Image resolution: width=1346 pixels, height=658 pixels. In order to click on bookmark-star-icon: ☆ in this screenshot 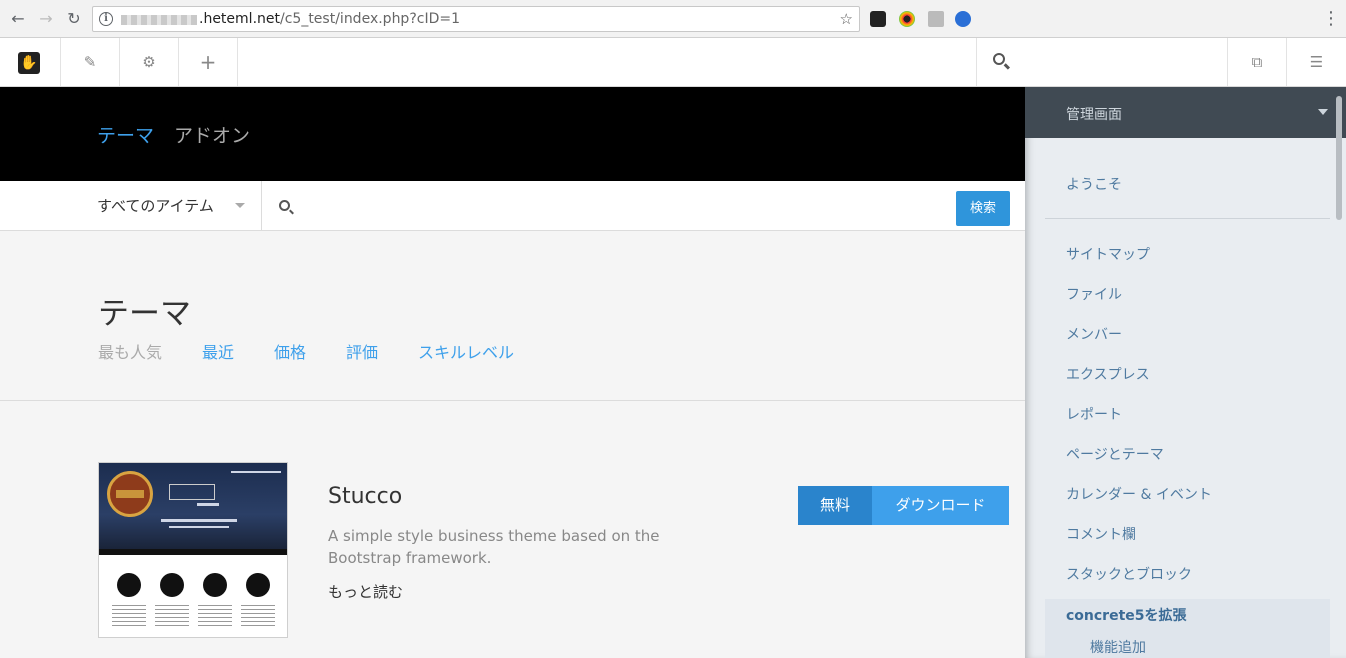, I will do `click(846, 19)`.